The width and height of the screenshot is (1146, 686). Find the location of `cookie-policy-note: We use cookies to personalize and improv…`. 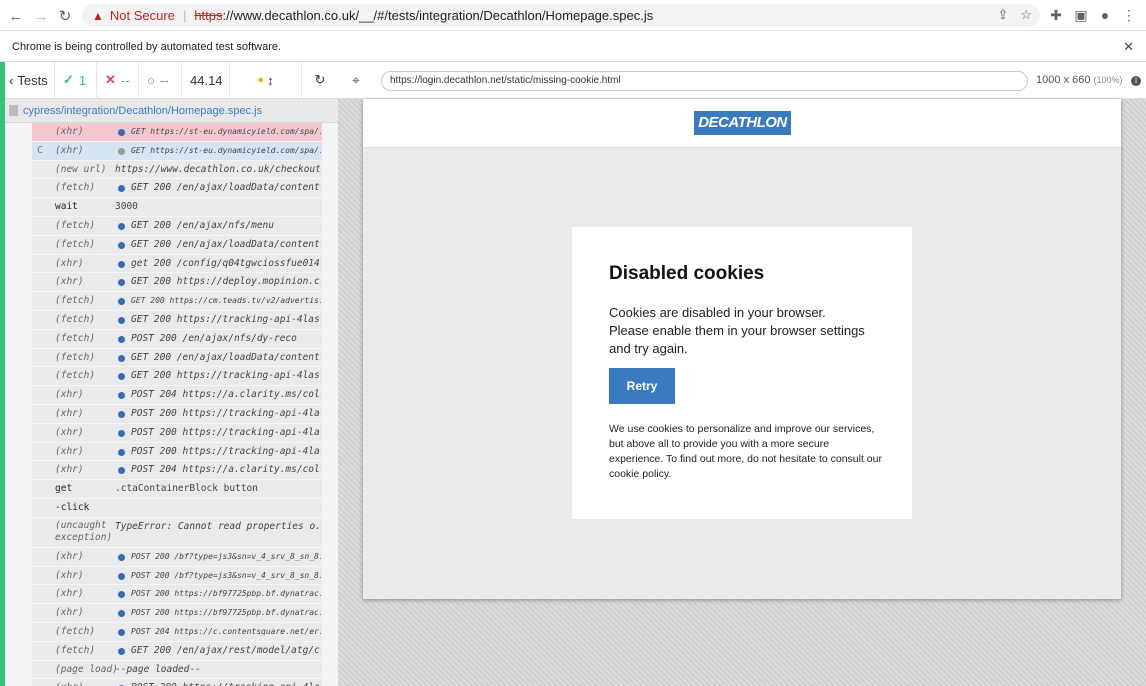

cookie-policy-note: We use cookies to personalize and improv… is located at coordinates (745, 451).